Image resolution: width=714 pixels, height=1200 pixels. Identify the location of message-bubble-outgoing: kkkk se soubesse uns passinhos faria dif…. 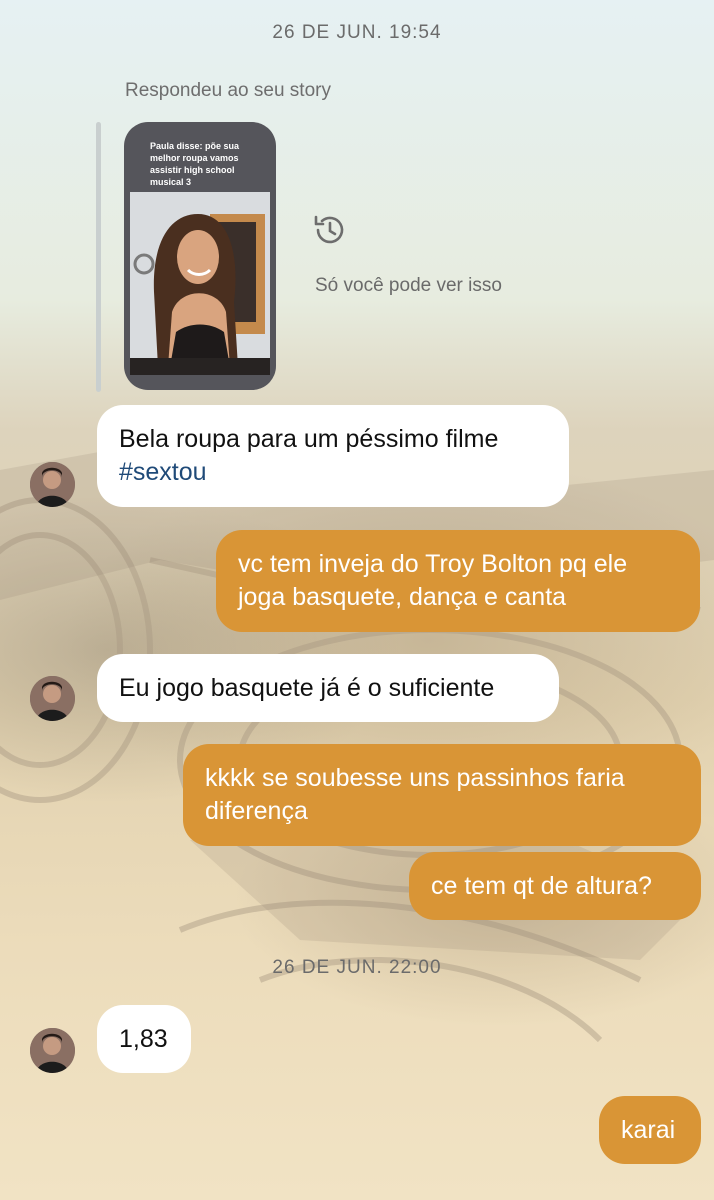
(442, 795).